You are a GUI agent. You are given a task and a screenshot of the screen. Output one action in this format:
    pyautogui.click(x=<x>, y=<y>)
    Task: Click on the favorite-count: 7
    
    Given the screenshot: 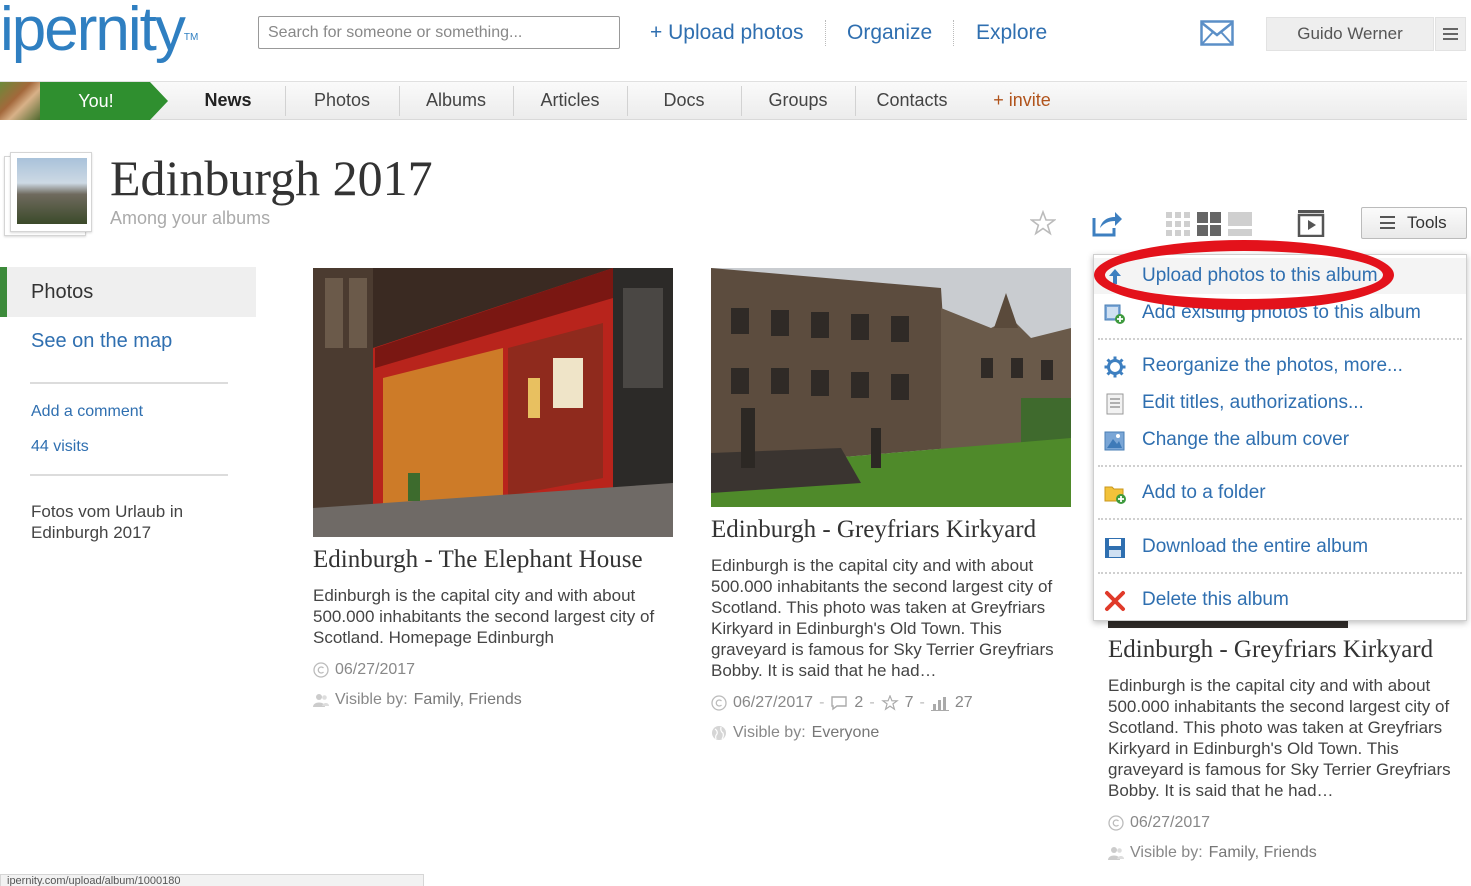 What is the action you would take?
    pyautogui.click(x=909, y=703)
    